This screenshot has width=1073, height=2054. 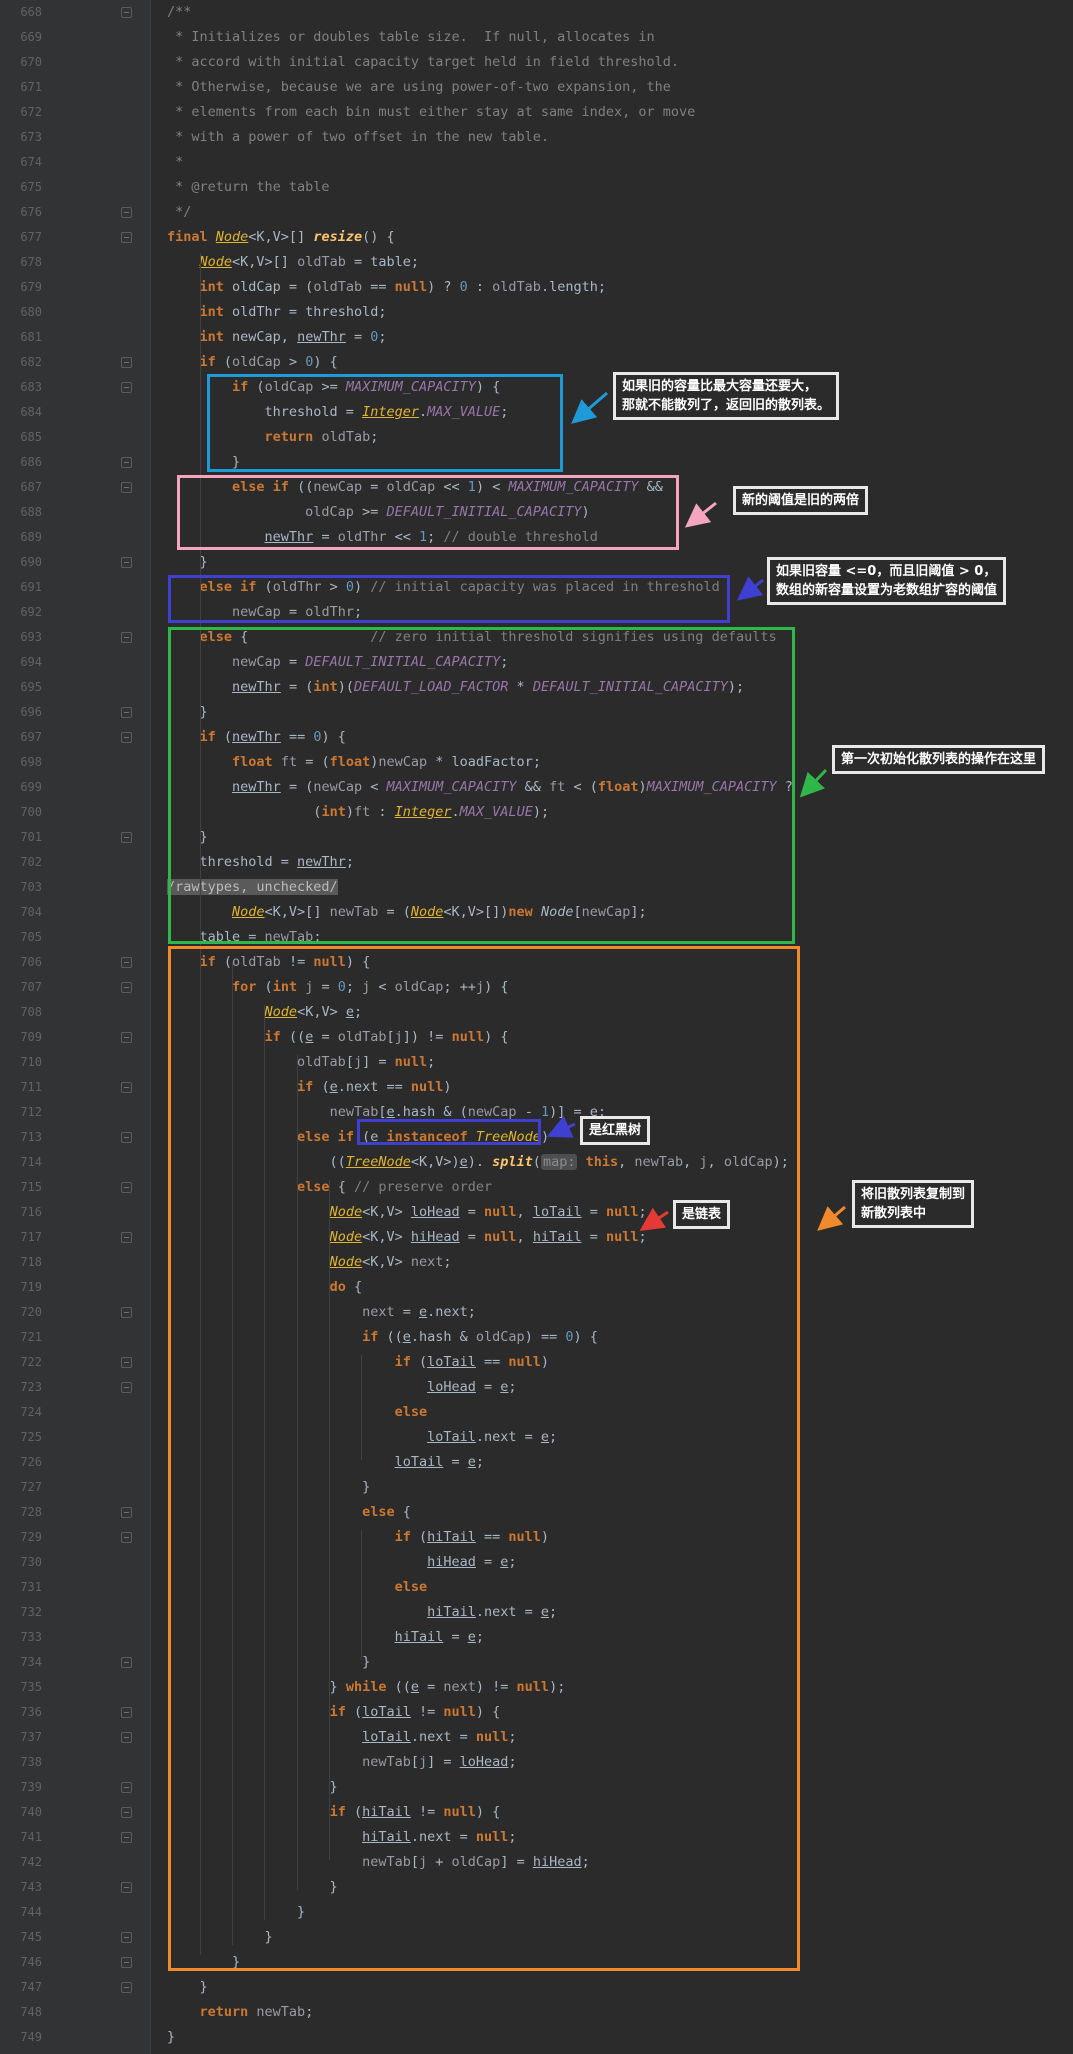 I want to click on arrow-double-threshold, so click(x=700, y=514).